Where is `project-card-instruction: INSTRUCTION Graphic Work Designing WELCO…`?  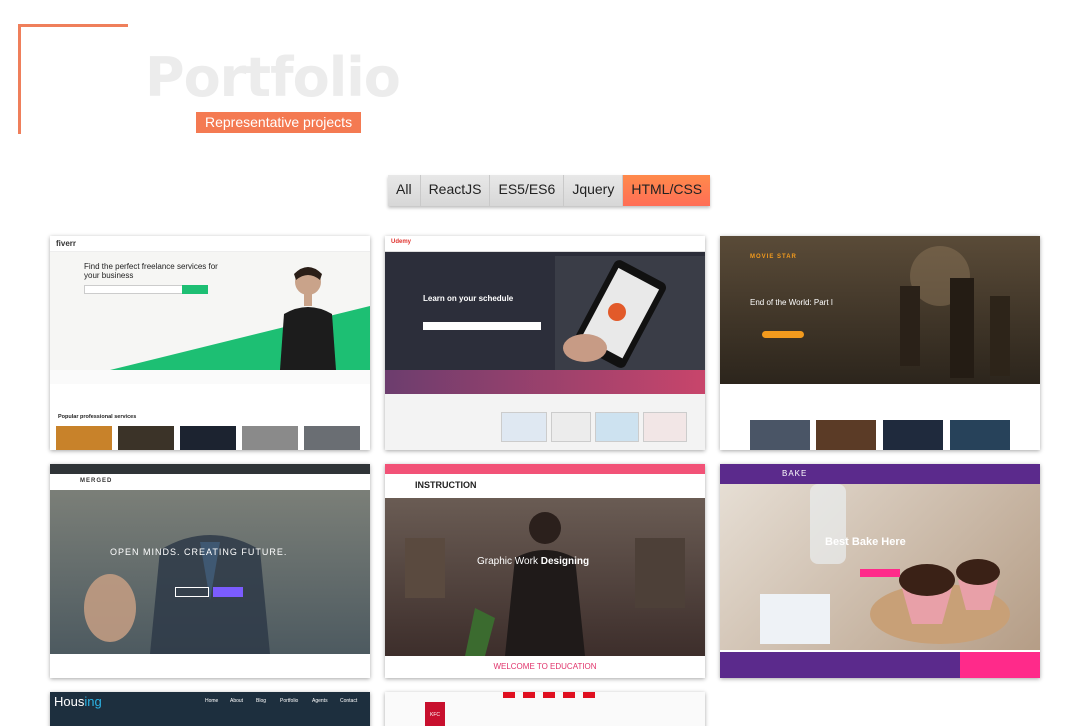
project-card-instruction: INSTRUCTION Graphic Work Designing WELCO… is located at coordinates (545, 571).